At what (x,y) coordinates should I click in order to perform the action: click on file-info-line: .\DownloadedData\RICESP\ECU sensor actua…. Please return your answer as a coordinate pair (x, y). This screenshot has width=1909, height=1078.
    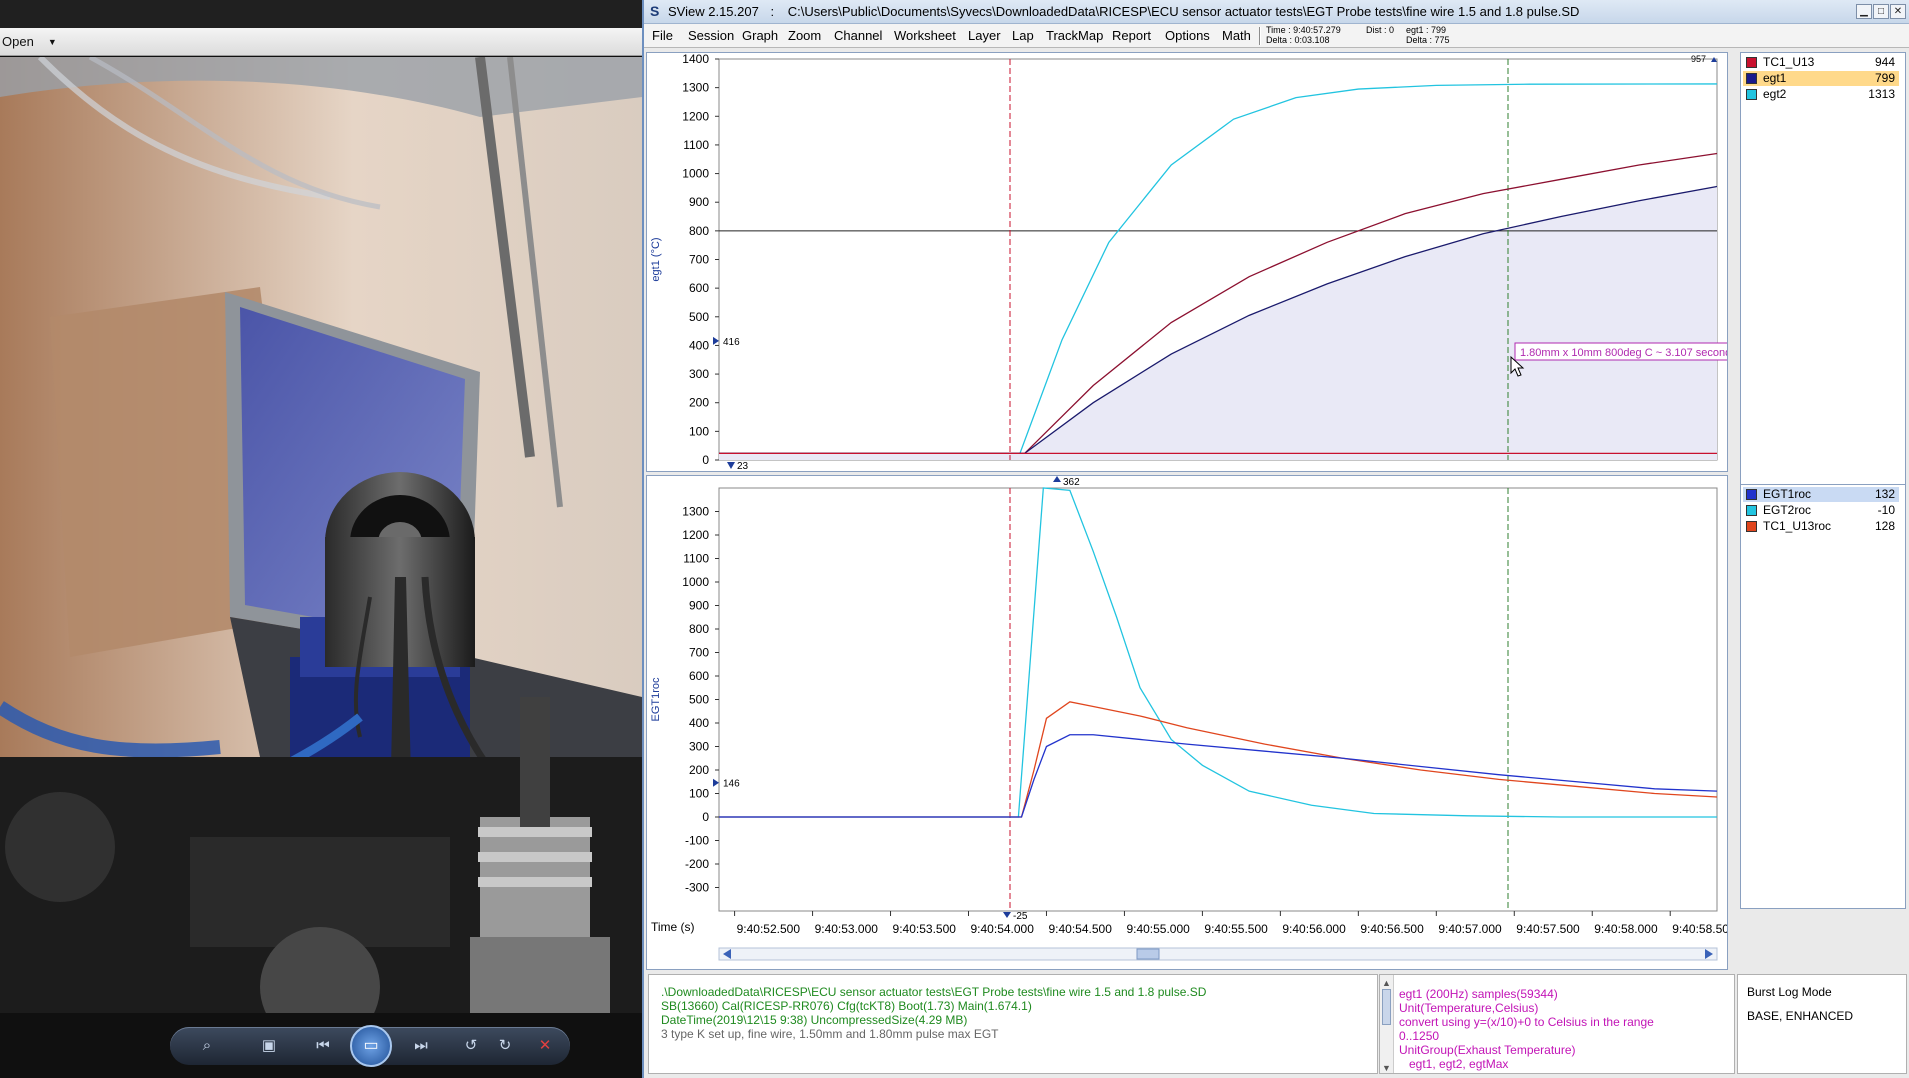
    Looking at the image, I should click on (934, 992).